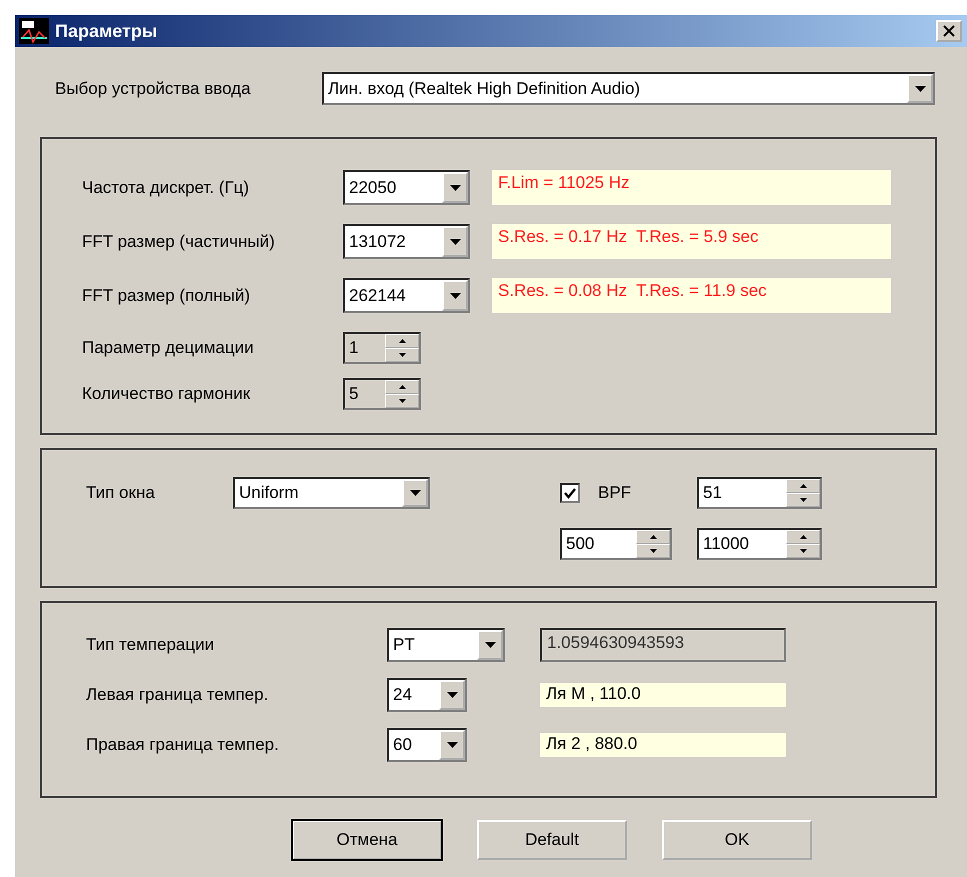 This screenshot has height=877, width=967. I want to click on spin-box: 11000, so click(759, 544).